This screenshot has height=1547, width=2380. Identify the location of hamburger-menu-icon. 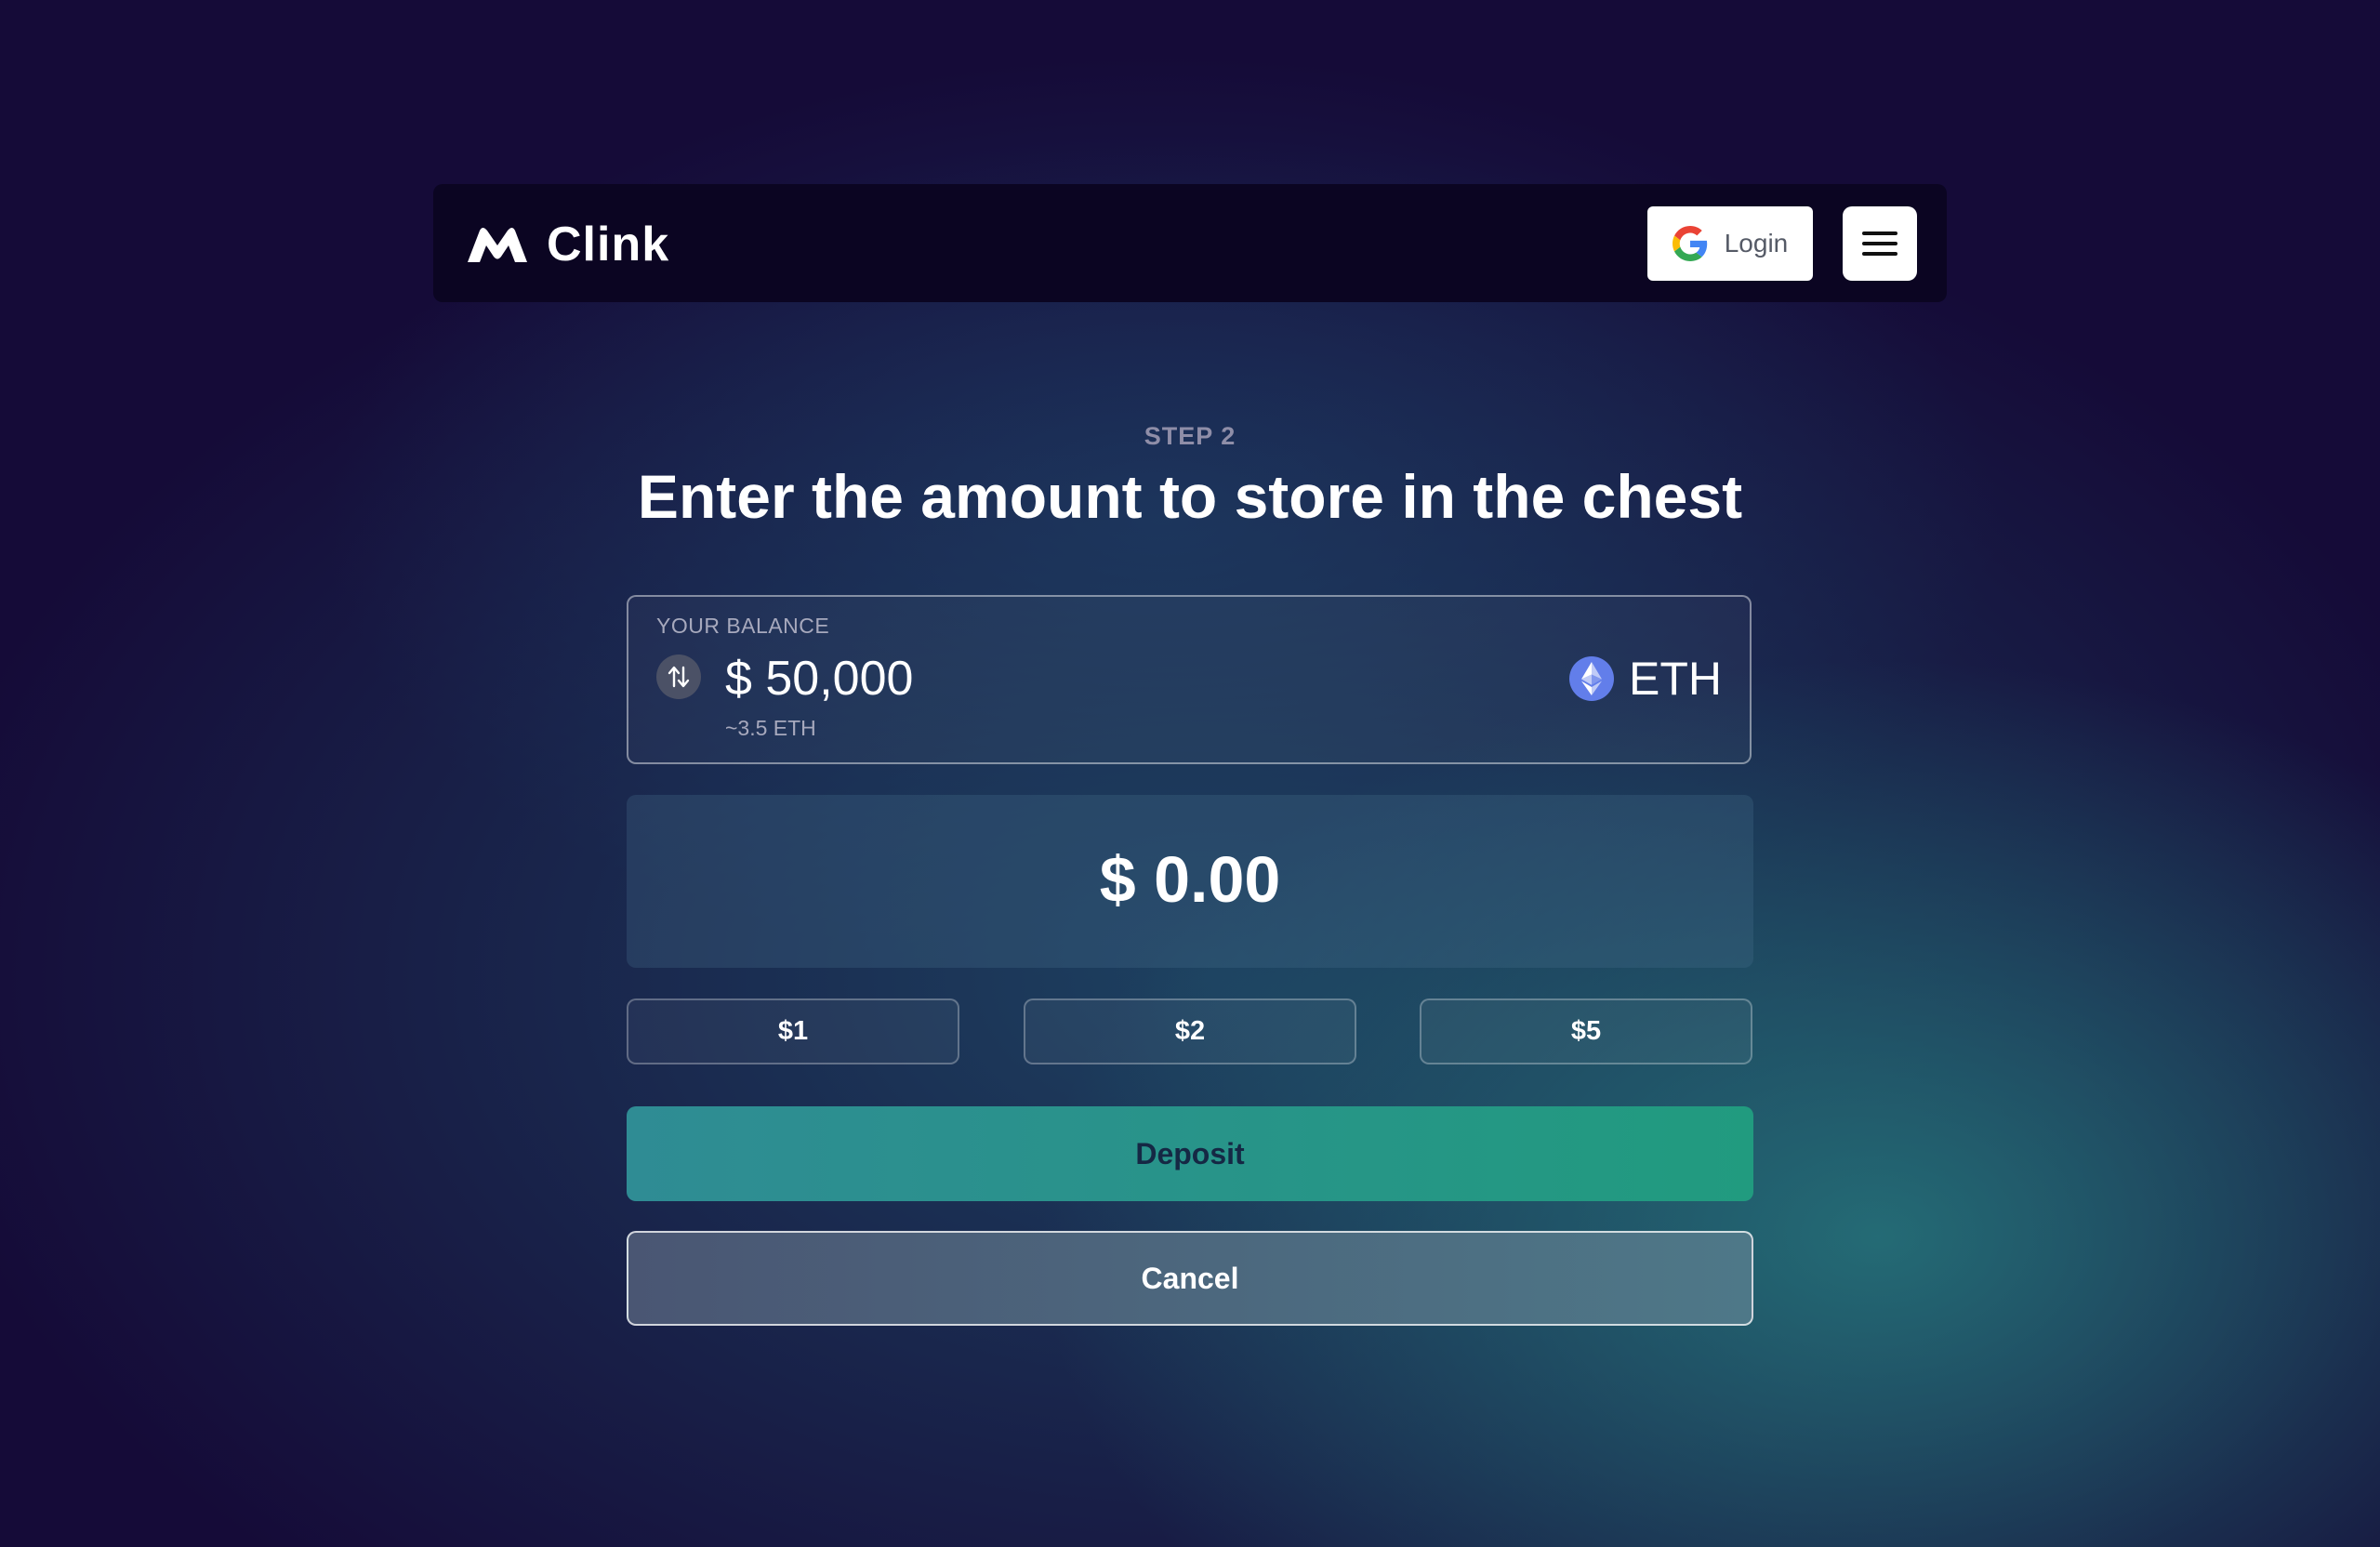
(1879, 243).